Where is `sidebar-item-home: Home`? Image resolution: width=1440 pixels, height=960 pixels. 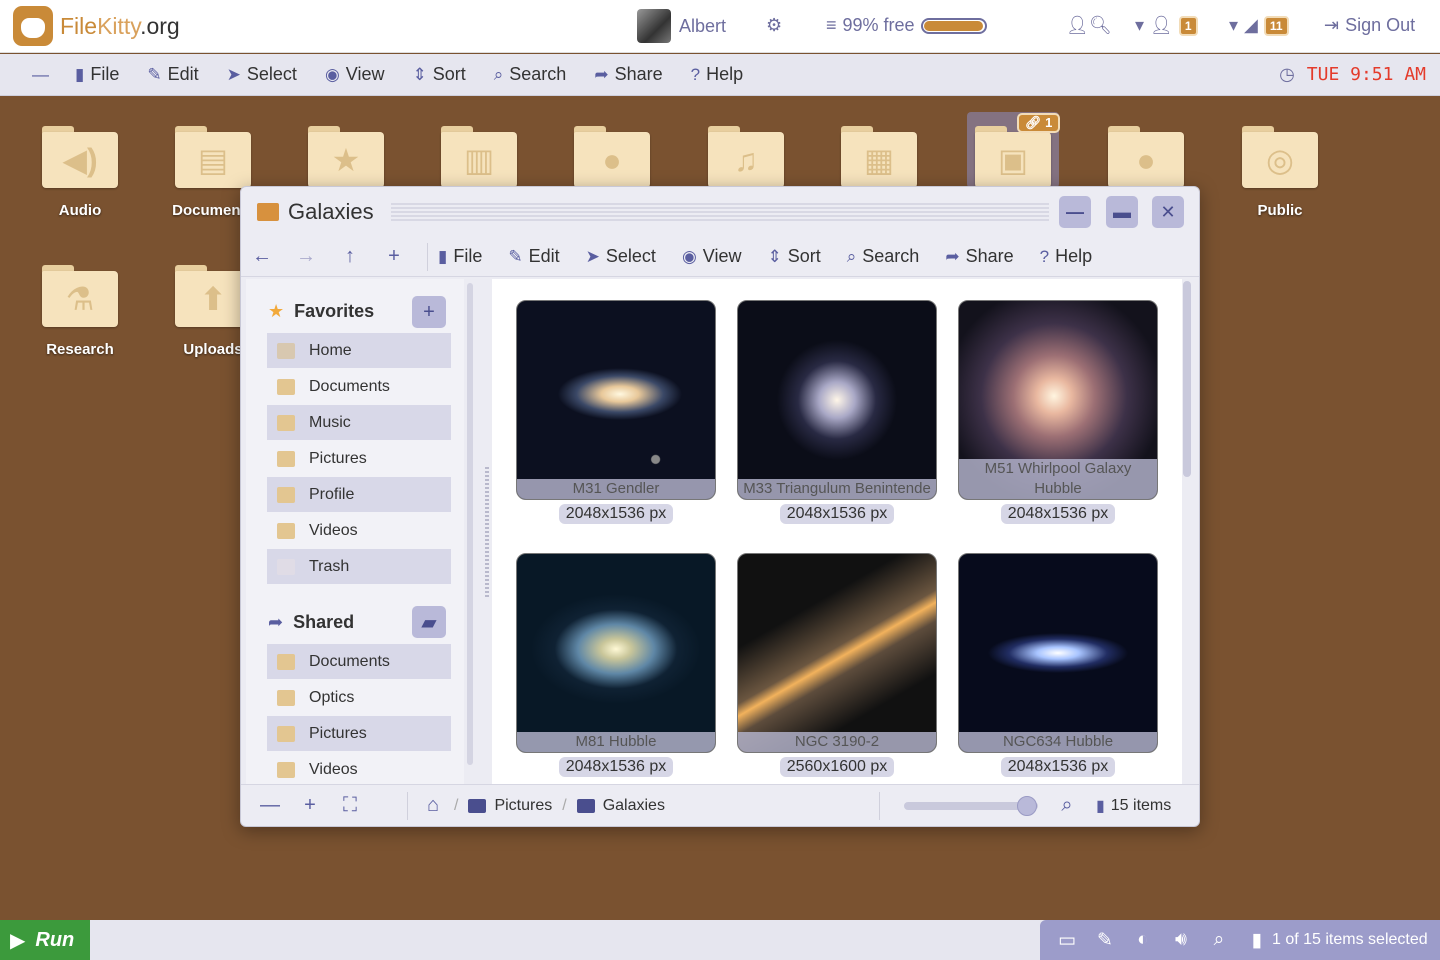 sidebar-item-home: Home is located at coordinates (359, 350).